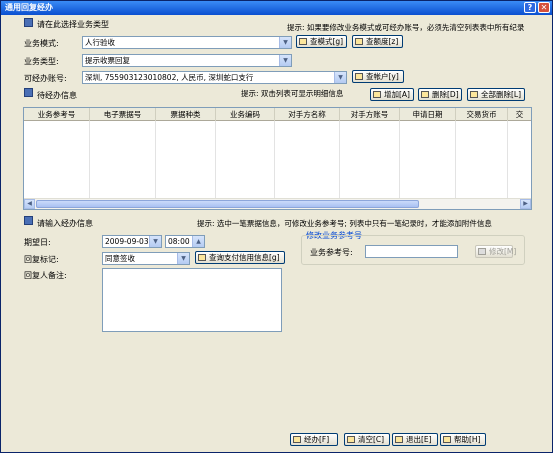 The image size is (553, 453). I want to click on delete-button: 删除[D], so click(440, 94).